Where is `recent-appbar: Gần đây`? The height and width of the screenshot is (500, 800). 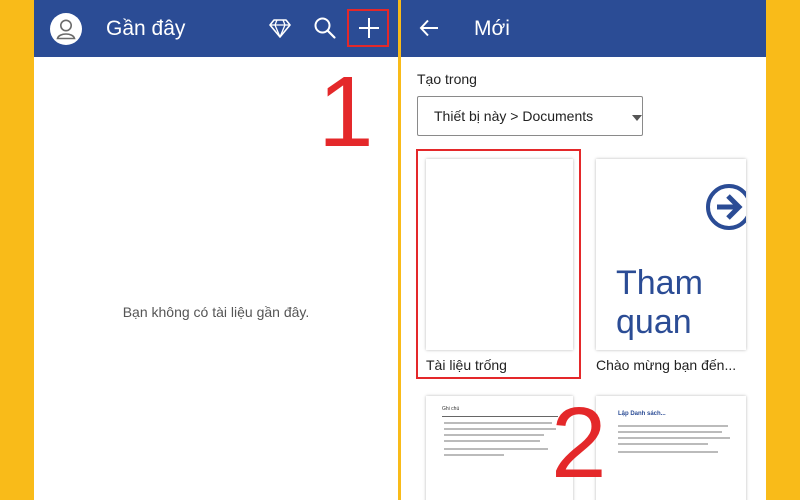 recent-appbar: Gần đây is located at coordinates (216, 28).